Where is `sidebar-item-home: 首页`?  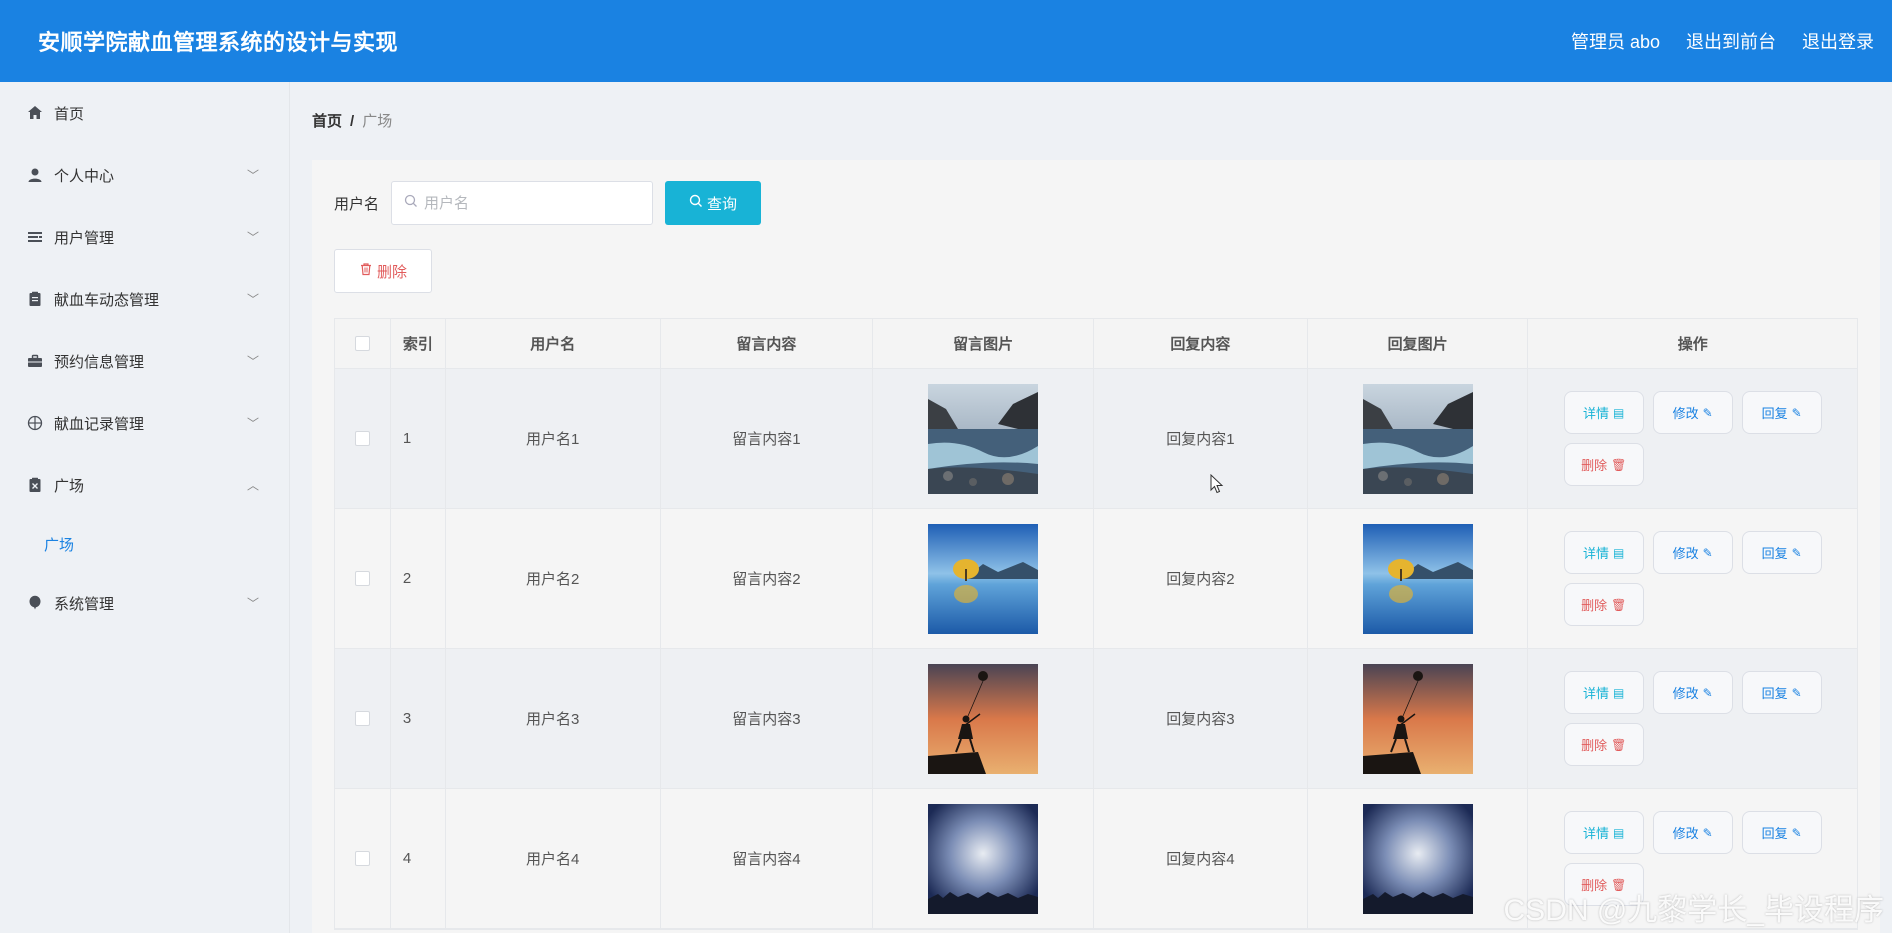
sidebar-item-home: 首页 is located at coordinates (144, 113).